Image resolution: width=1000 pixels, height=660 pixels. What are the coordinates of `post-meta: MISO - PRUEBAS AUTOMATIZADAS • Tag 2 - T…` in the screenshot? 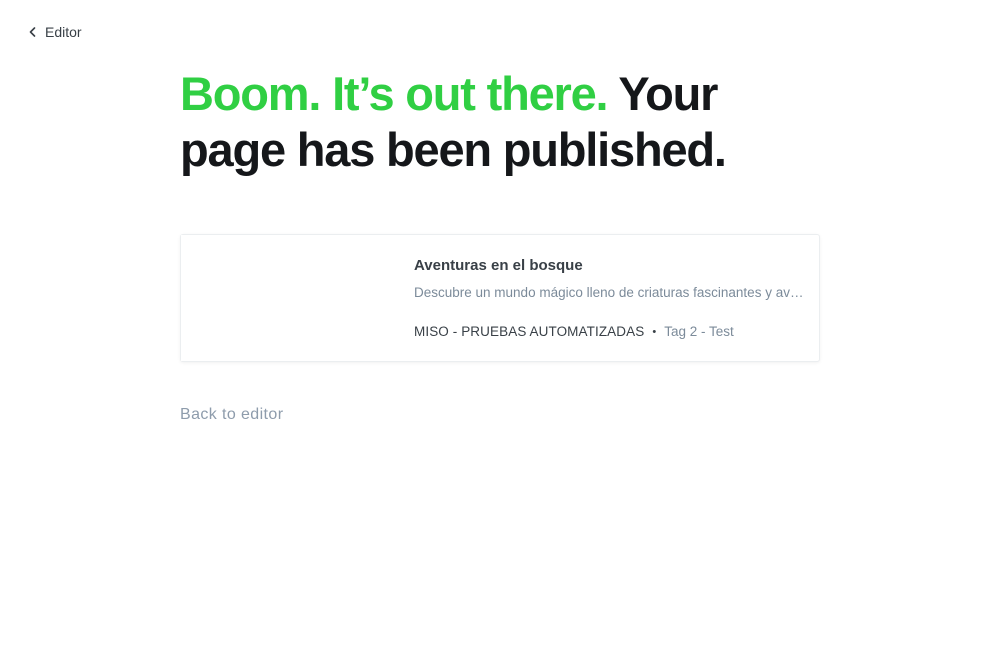 It's located at (609, 332).